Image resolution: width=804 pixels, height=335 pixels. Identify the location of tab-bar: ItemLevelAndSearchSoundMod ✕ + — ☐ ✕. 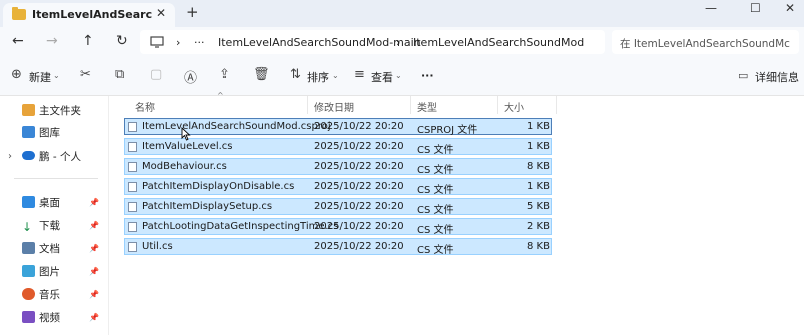
(402, 13).